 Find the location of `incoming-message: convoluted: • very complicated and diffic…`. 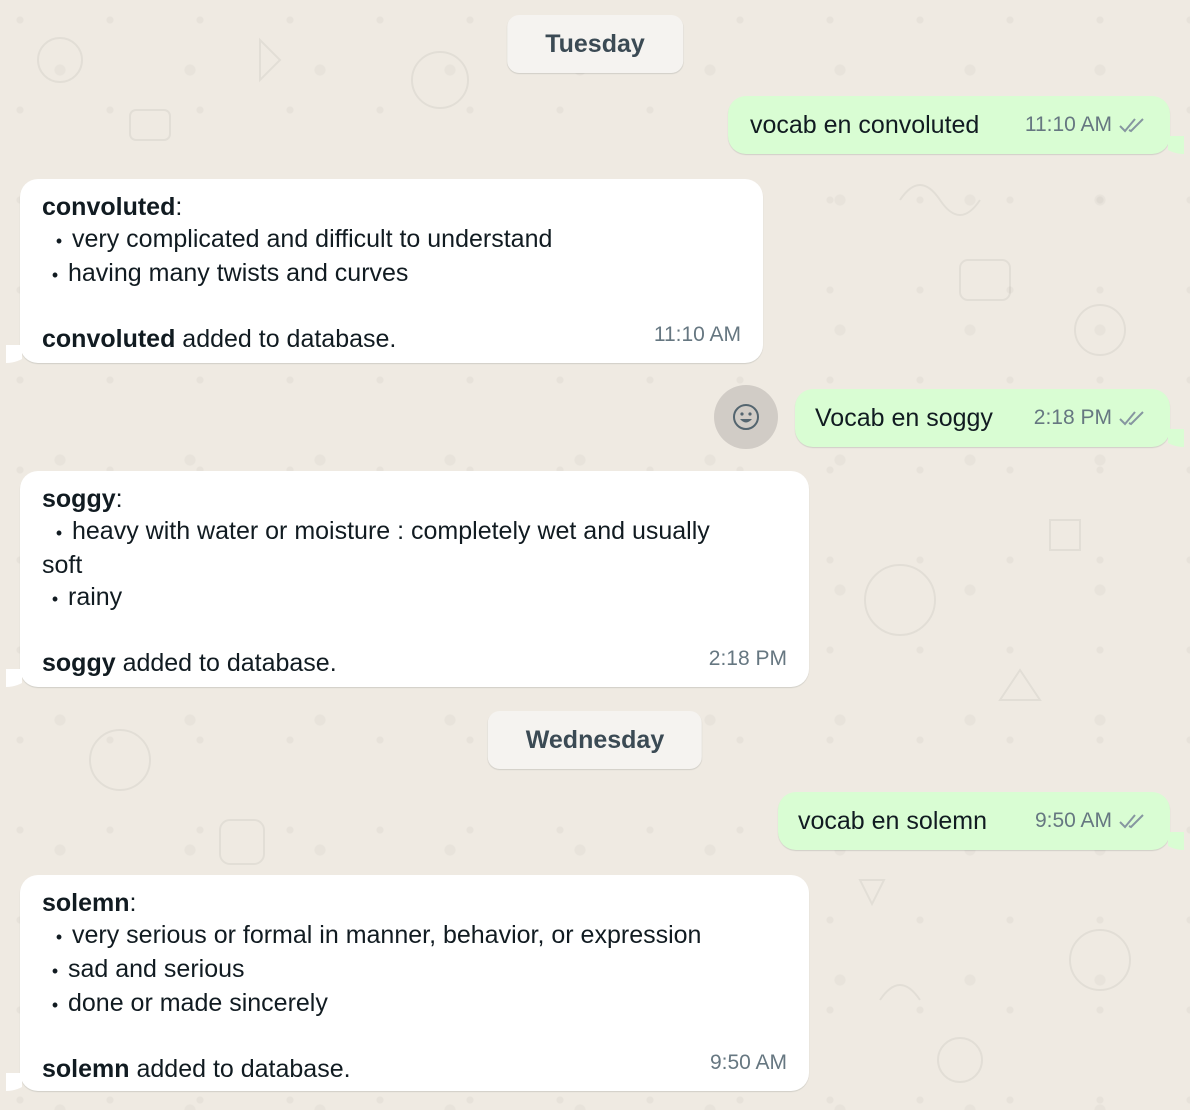

incoming-message: convoluted: • very complicated and diffic… is located at coordinates (384, 271).